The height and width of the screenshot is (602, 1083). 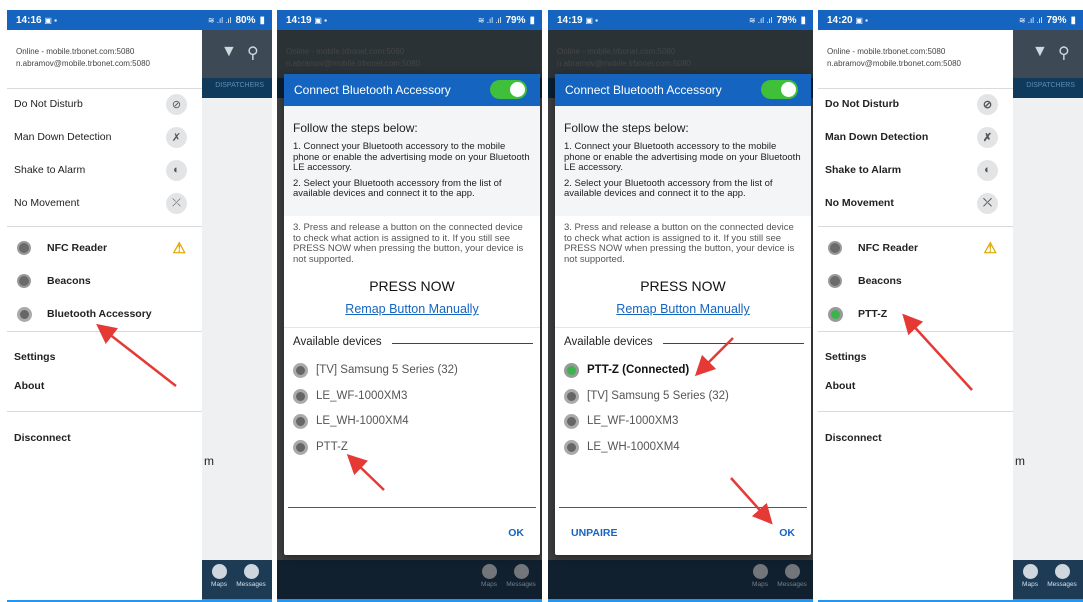 What do you see at coordinates (803, 20) in the screenshot?
I see `battery-icon: ▮` at bounding box center [803, 20].